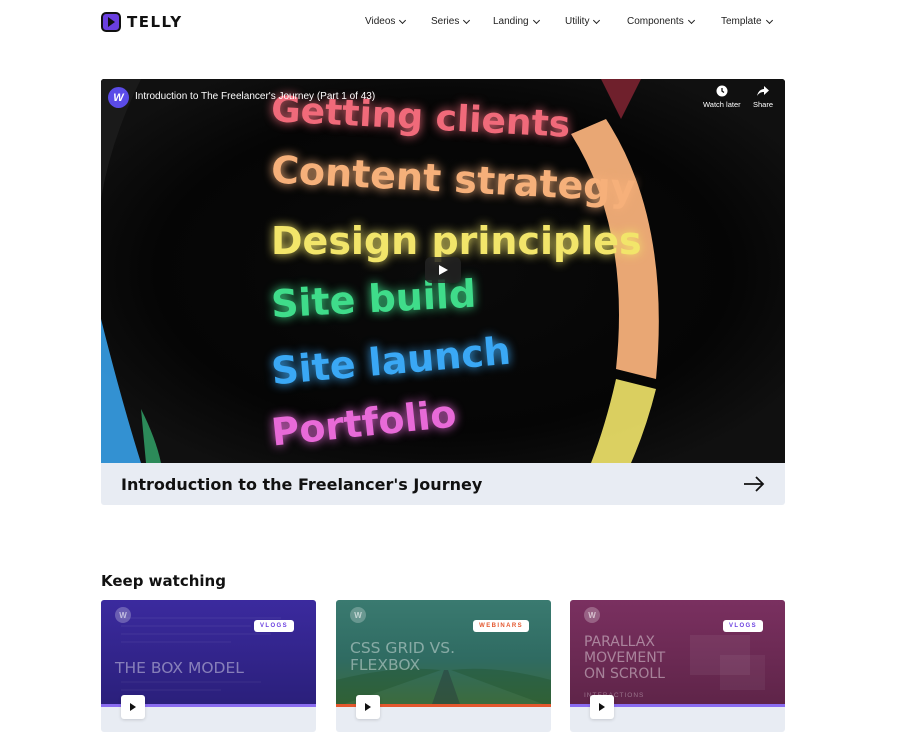  Describe the element at coordinates (385, 665) in the screenshot. I see `card-title-line: FLEXBOX` at that location.